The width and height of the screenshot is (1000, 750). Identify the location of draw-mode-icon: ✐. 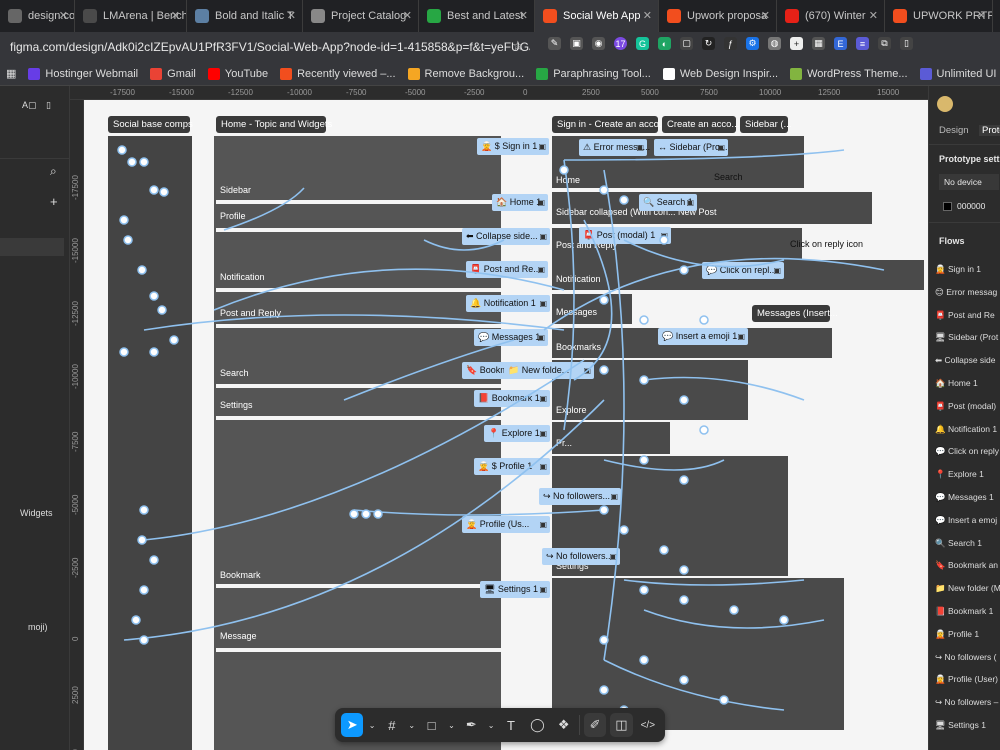
(595, 725).